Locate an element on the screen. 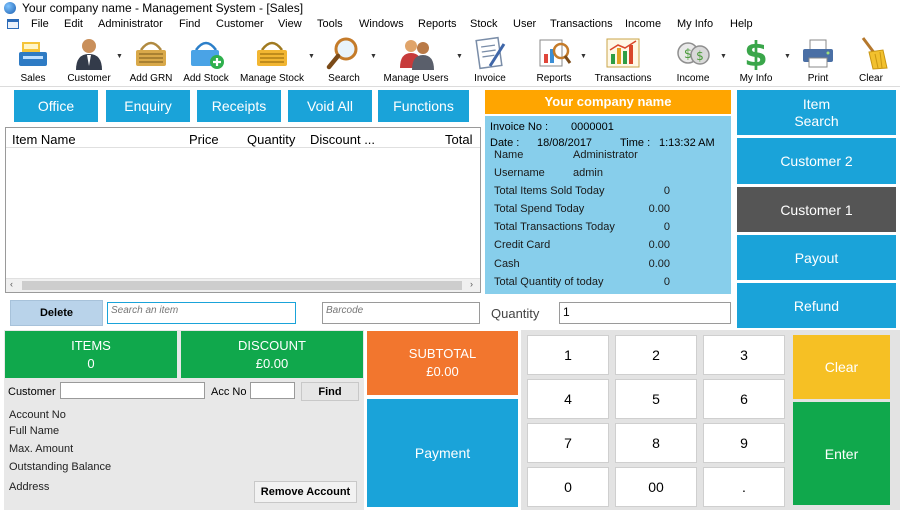 This screenshot has width=900, height=510. stat-value: 0 is located at coordinates (666, 191).